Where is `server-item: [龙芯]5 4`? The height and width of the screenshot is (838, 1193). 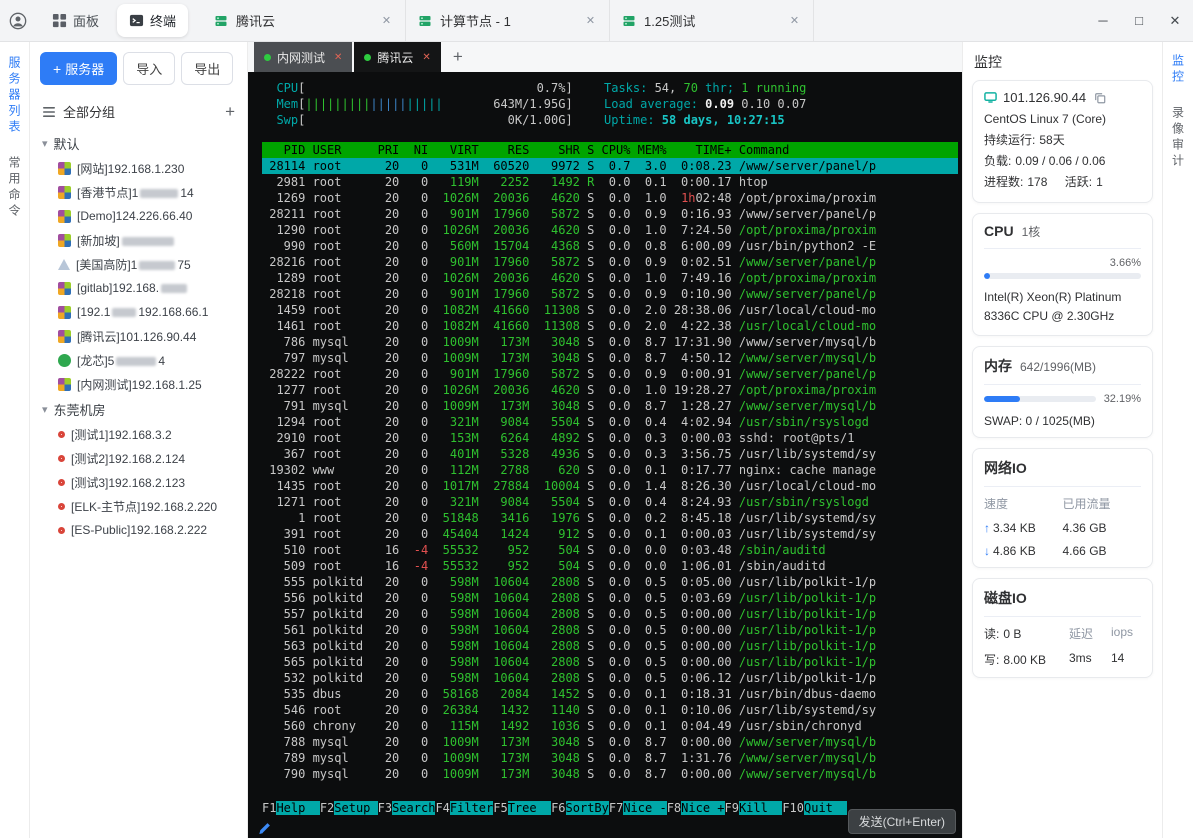 server-item: [龙芯]5 4 is located at coordinates (138, 360).